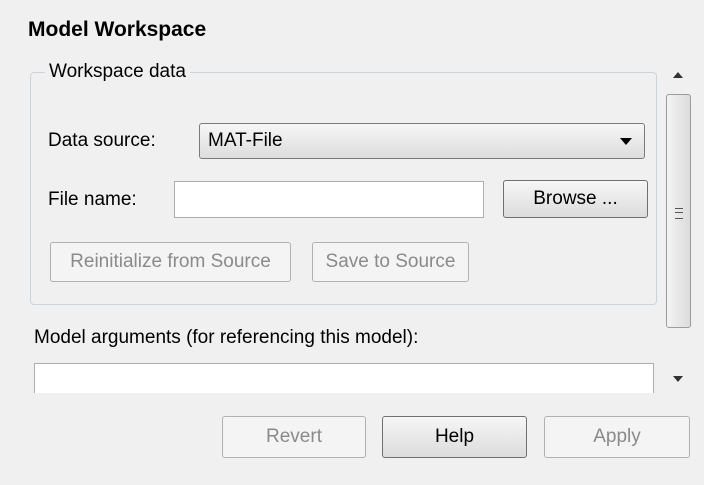 This screenshot has height=485, width=704. Describe the element at coordinates (390, 262) in the screenshot. I see `save-to-source-button: Save to Source` at that location.